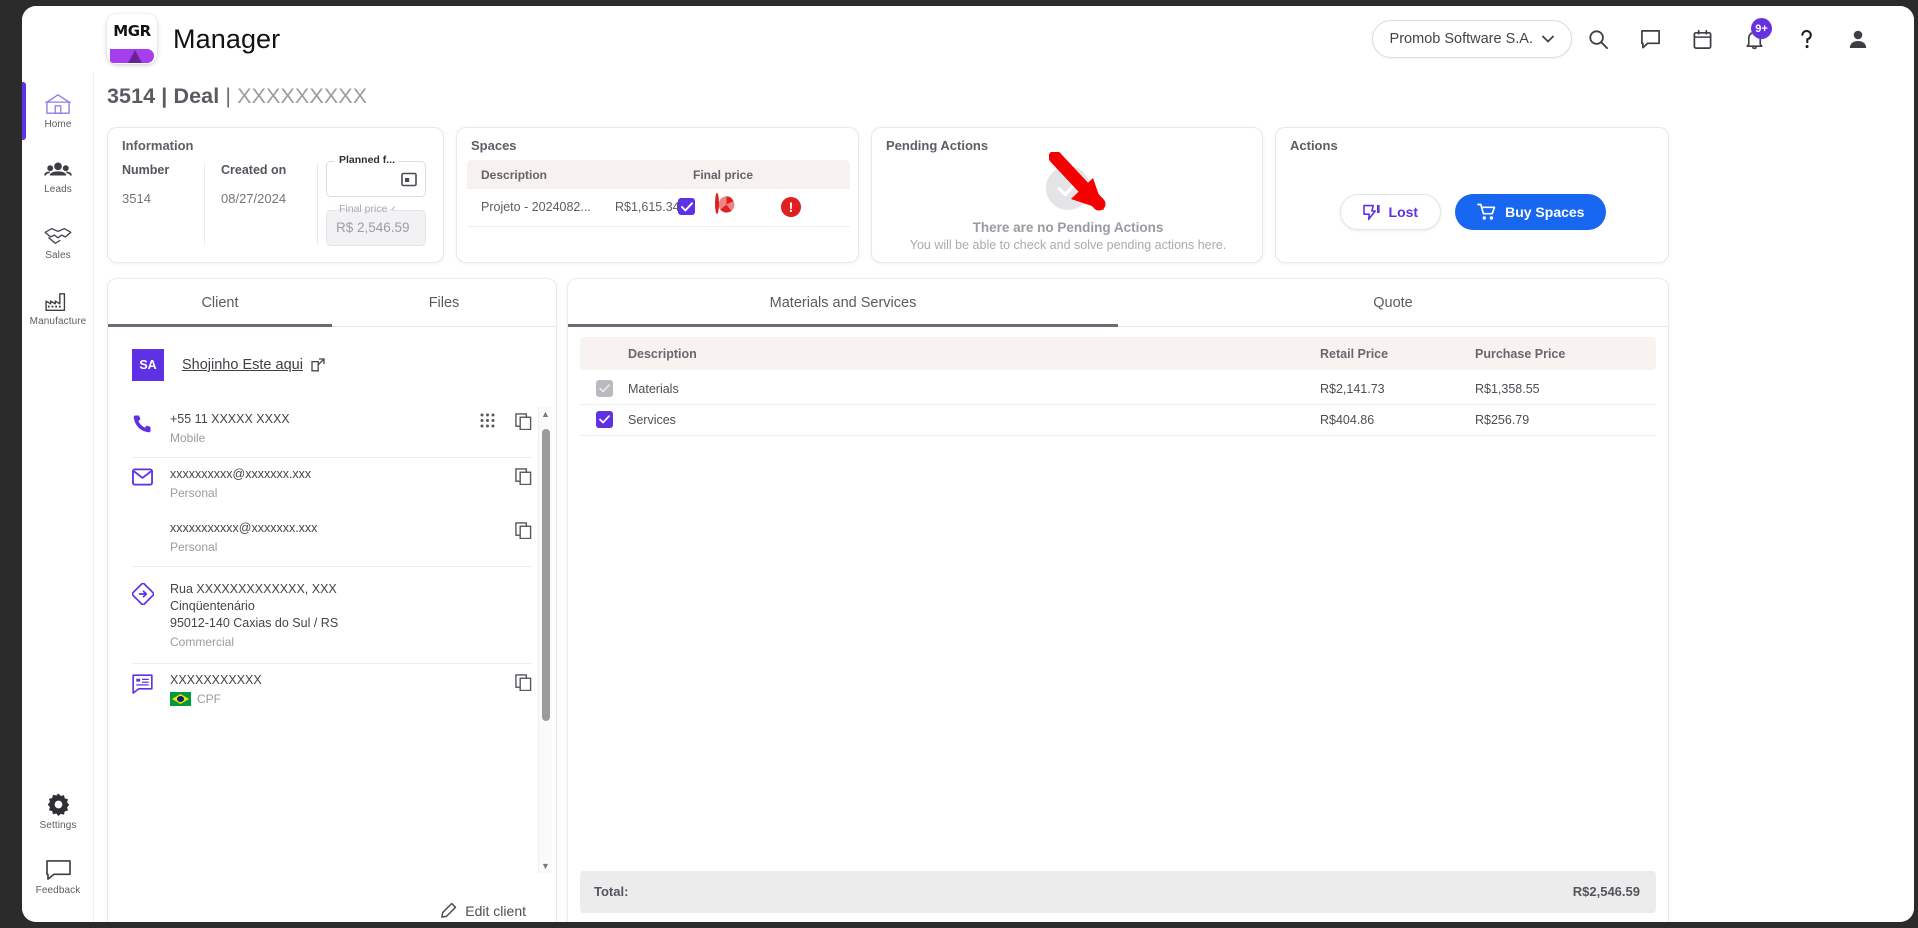  Describe the element at coordinates (1806, 39) in the screenshot. I see `help-icon` at that location.